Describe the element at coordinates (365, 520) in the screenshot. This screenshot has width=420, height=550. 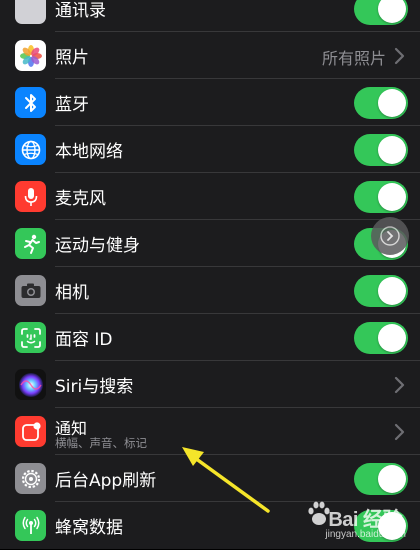
I see `watermark-brand: Bai 经验` at that location.